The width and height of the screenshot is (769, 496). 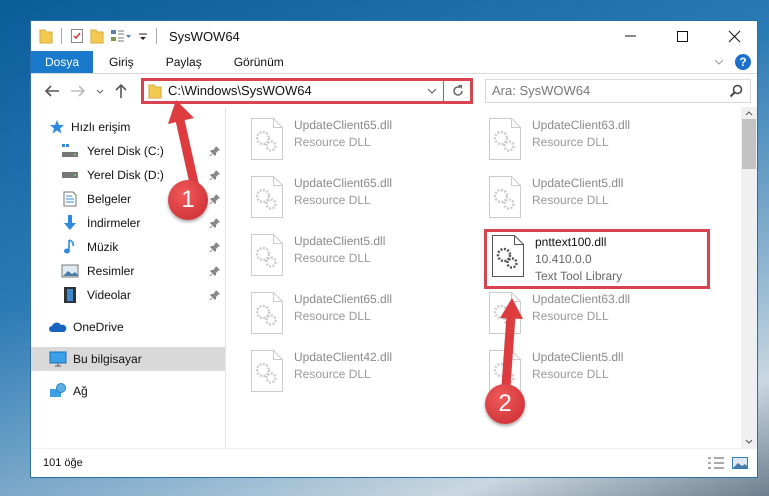 I want to click on scrollbar-thumb, so click(x=749, y=144).